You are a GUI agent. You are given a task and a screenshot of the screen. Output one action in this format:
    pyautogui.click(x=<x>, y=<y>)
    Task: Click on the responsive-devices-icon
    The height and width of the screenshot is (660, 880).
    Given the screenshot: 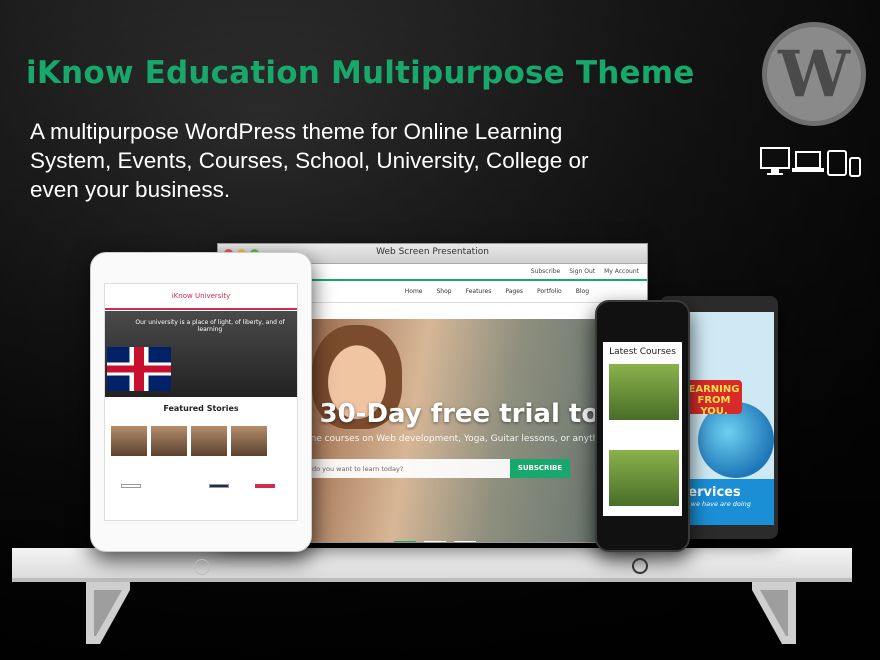 What is the action you would take?
    pyautogui.click(x=810, y=162)
    